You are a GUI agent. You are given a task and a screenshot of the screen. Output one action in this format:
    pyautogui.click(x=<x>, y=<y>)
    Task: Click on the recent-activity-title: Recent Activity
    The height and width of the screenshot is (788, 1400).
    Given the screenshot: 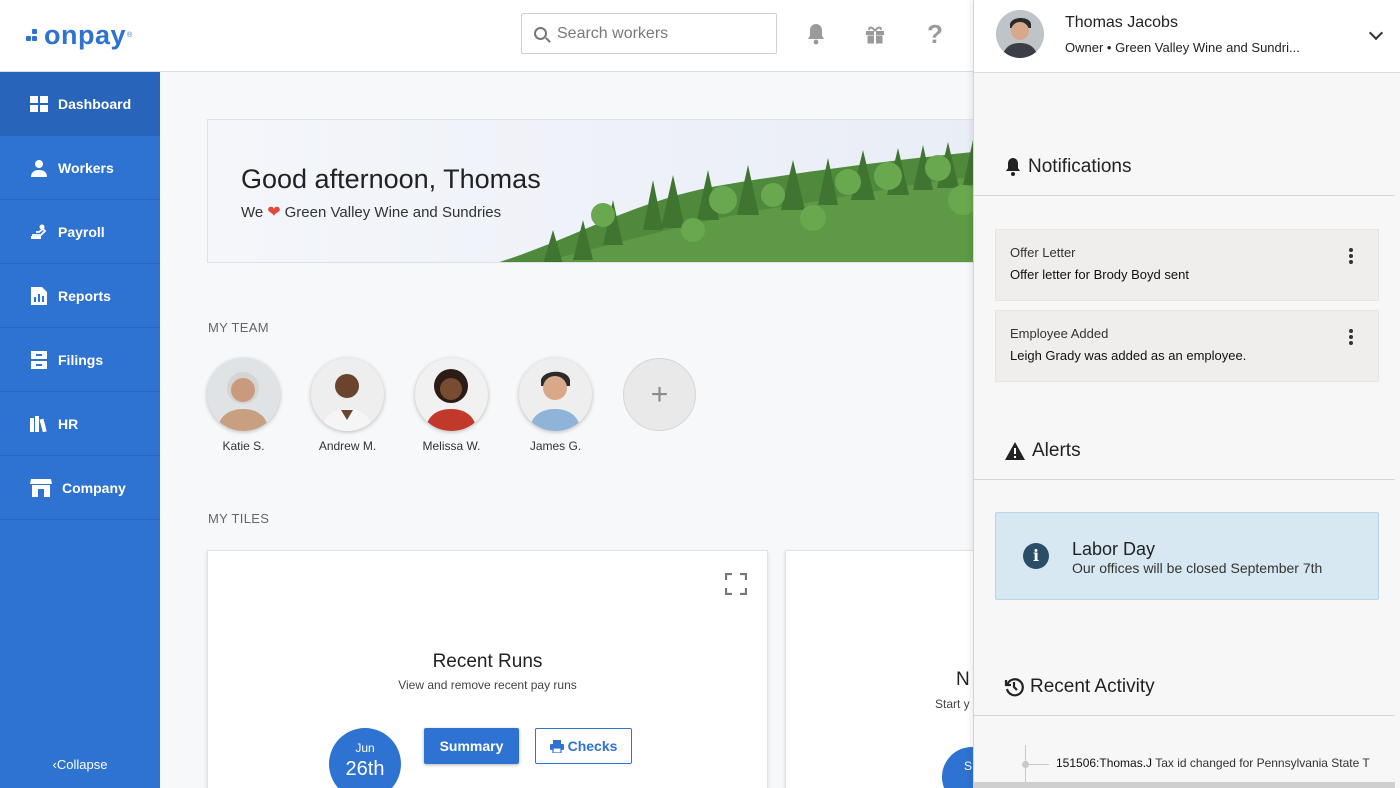 What is the action you would take?
    pyautogui.click(x=1092, y=686)
    